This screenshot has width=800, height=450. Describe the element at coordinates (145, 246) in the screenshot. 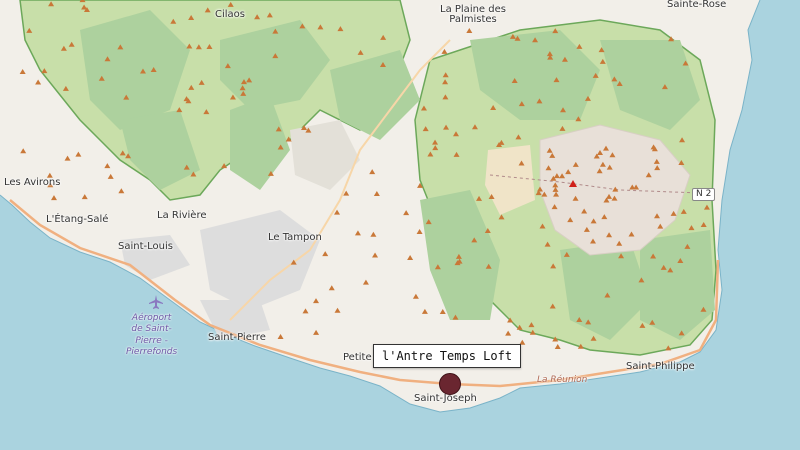

I see `place-label-saint-louis: Saint-Louis` at that location.